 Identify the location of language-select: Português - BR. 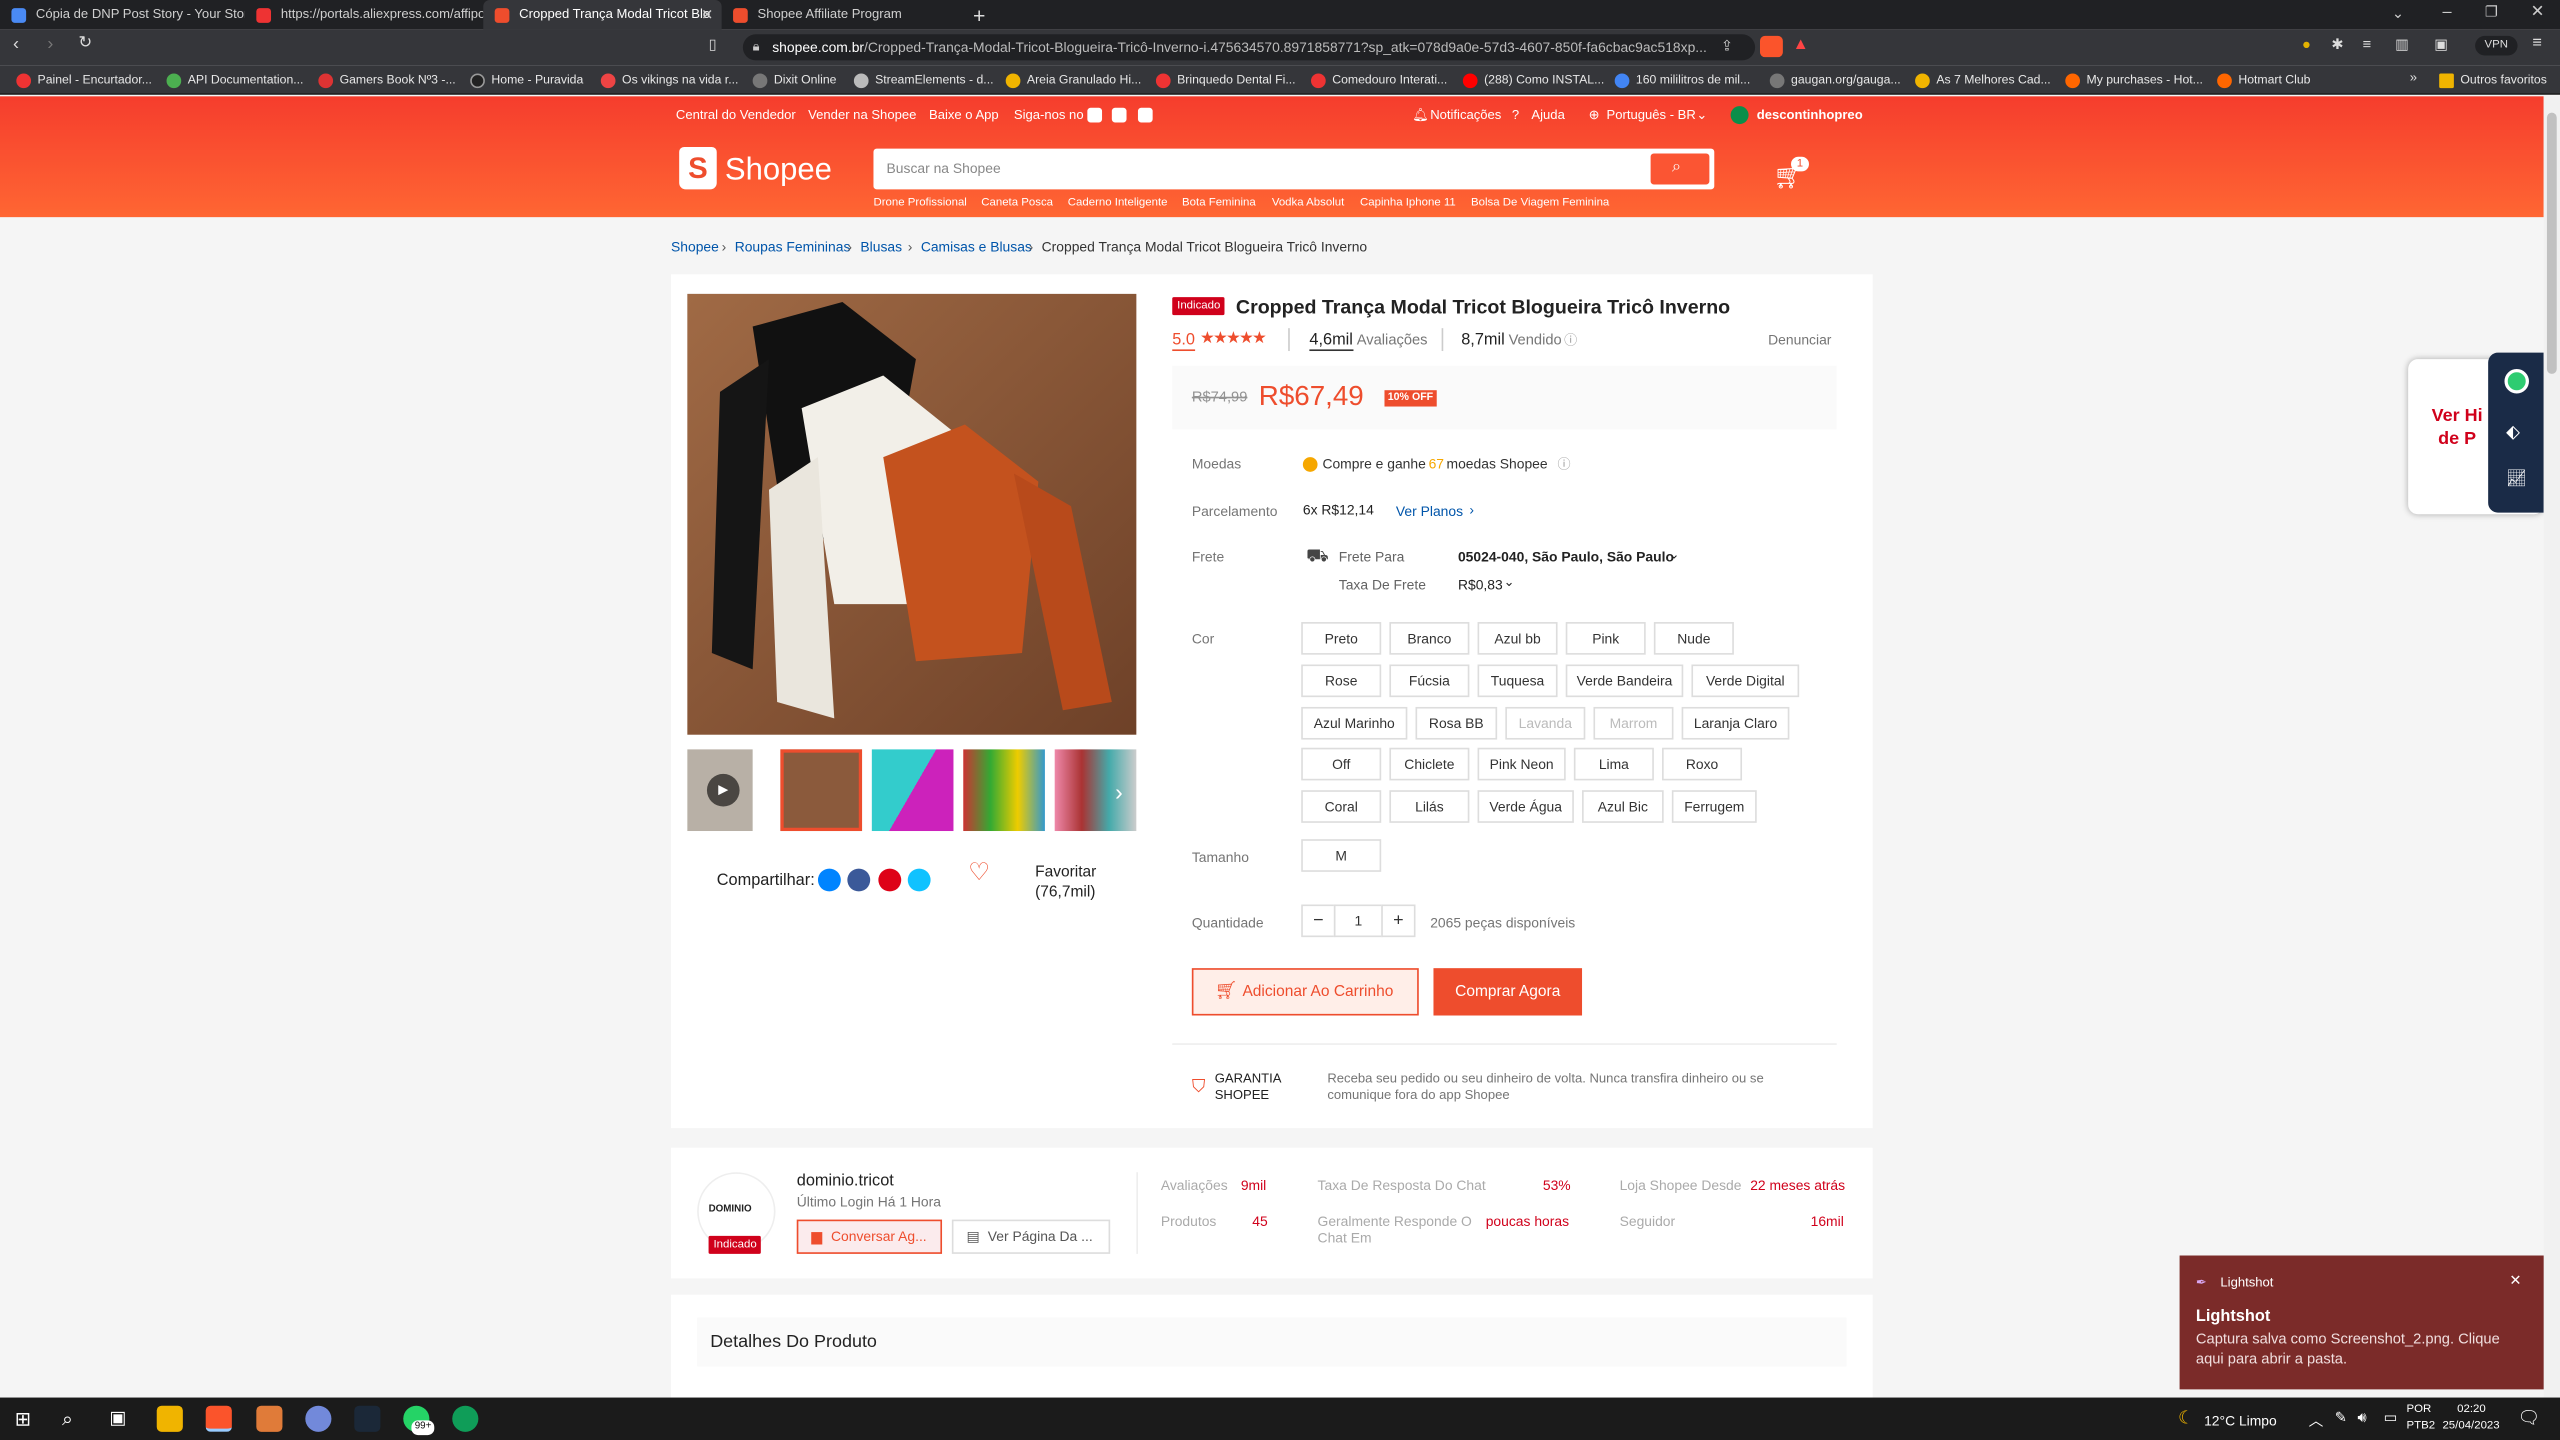
(1651, 115).